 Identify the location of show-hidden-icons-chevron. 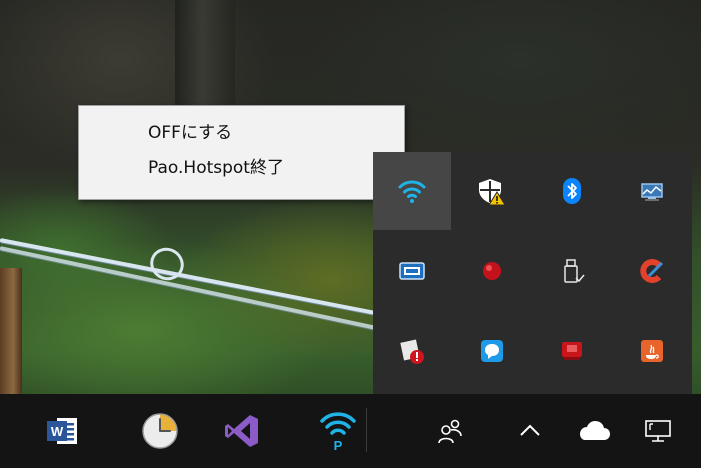
(530, 431).